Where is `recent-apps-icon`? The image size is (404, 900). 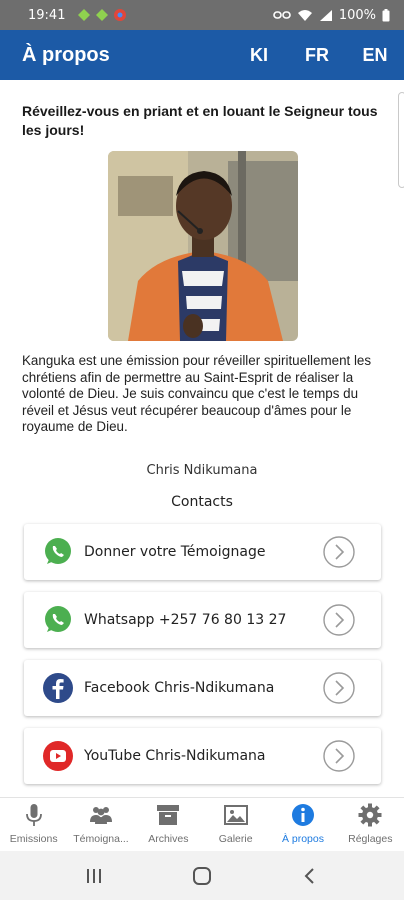 recent-apps-icon is located at coordinates (94, 876).